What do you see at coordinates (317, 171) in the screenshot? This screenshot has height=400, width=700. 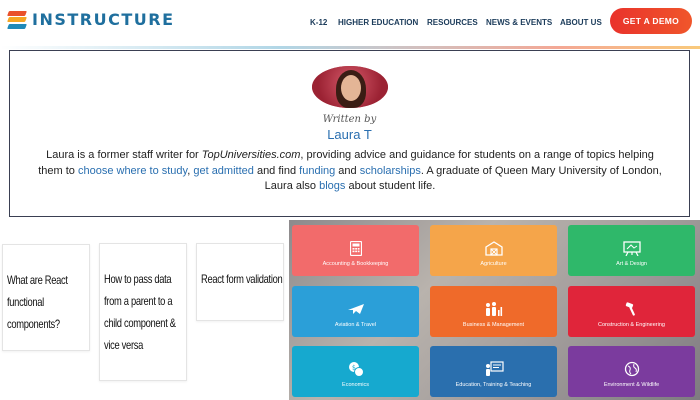 I see `link-funding: funding` at bounding box center [317, 171].